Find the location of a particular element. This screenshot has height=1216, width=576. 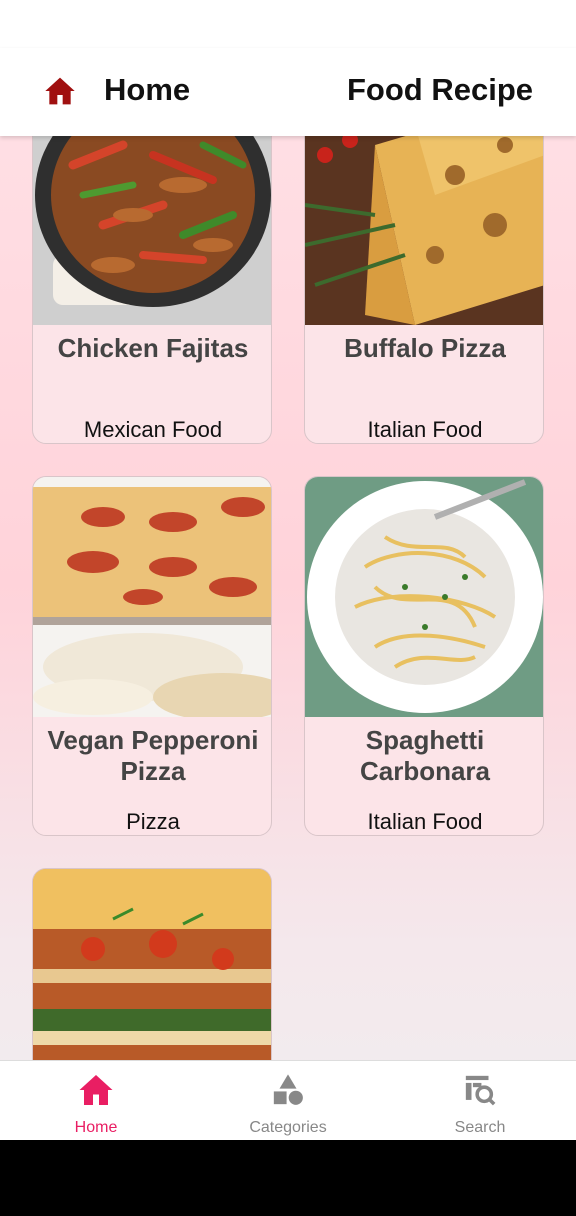

recipe-card: Chicken Fajitas Mexican Food is located at coordinates (152, 290).